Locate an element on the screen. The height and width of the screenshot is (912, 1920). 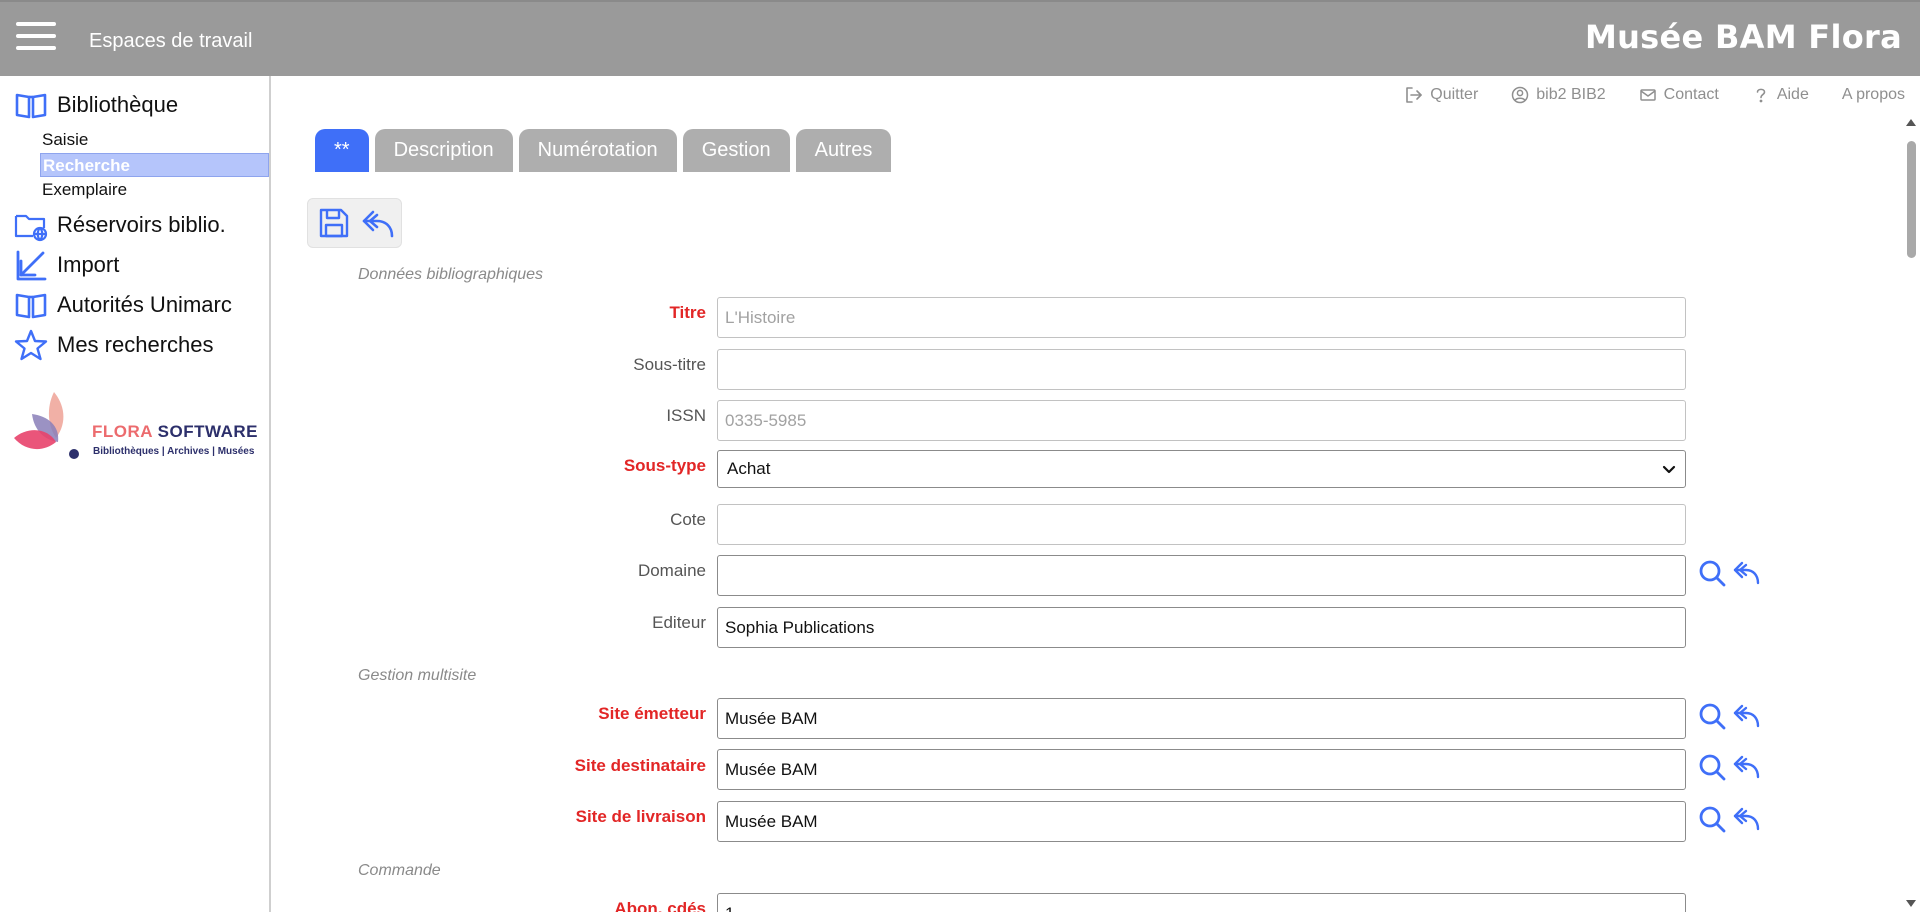
label-issn: ISSN is located at coordinates (686, 415).